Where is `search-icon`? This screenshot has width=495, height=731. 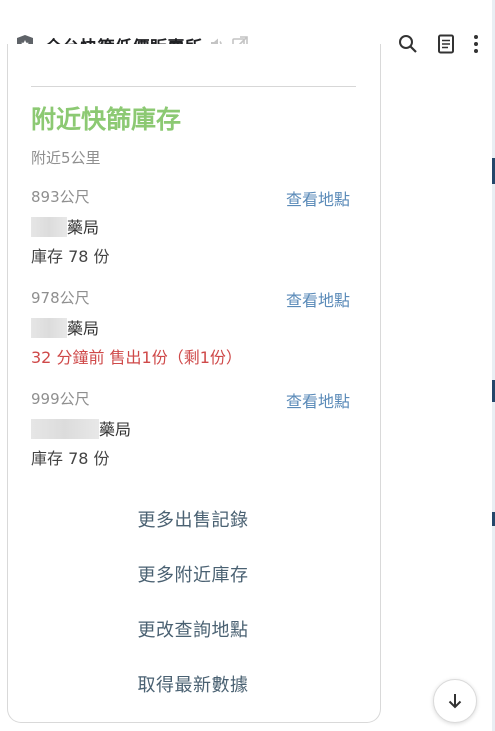
search-icon is located at coordinates (408, 44).